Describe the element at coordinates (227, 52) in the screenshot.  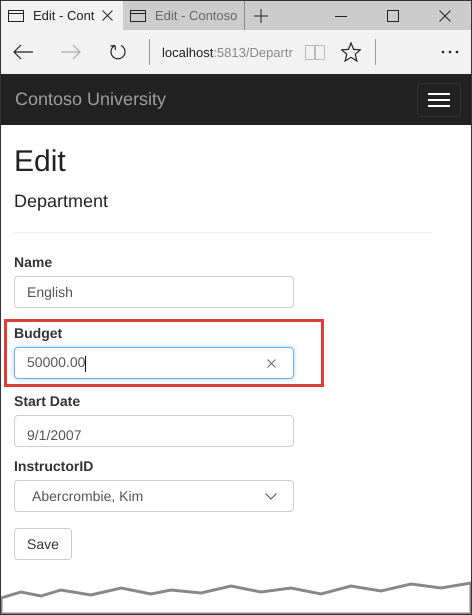
I see `address-bar: localhost:5813/Departr` at that location.